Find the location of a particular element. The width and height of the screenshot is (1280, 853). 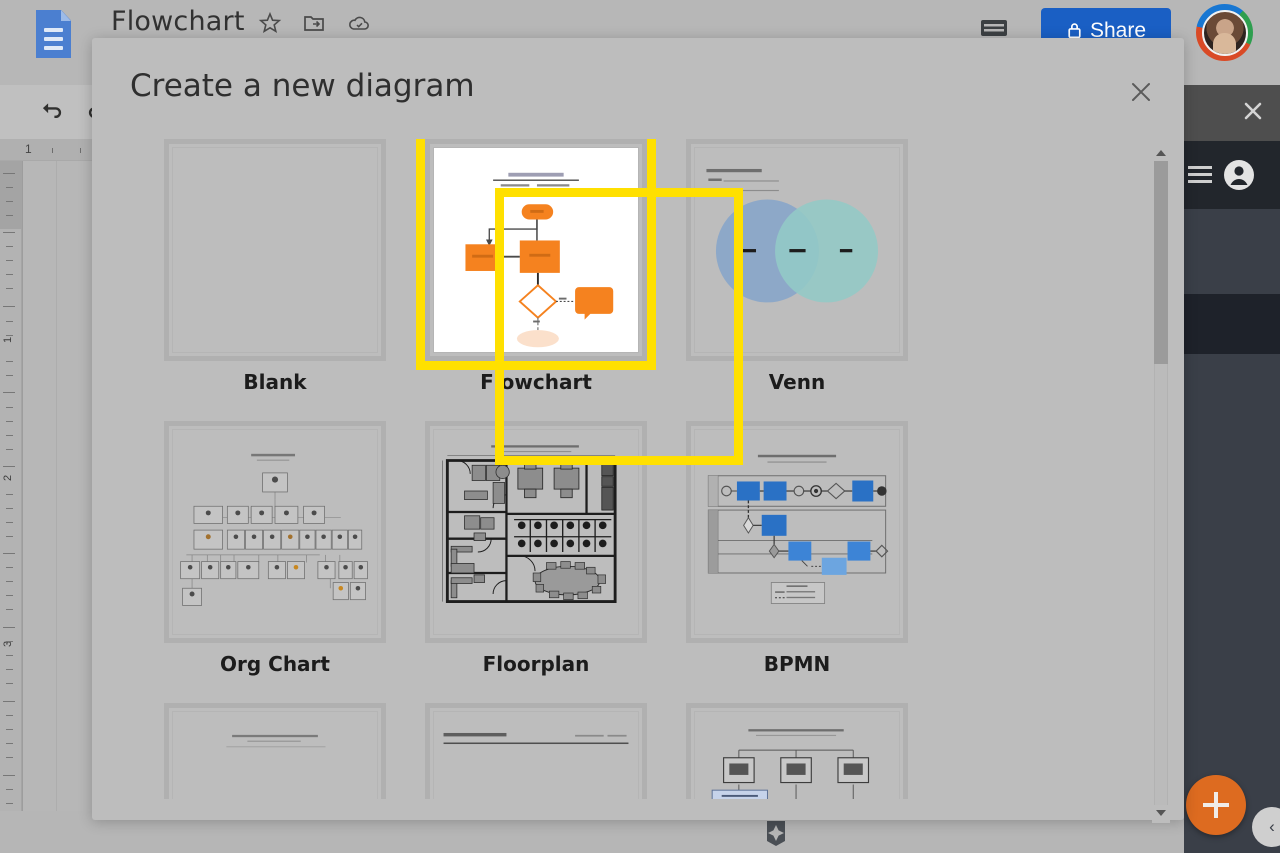

orgchart-artwork is located at coordinates (275, 532).